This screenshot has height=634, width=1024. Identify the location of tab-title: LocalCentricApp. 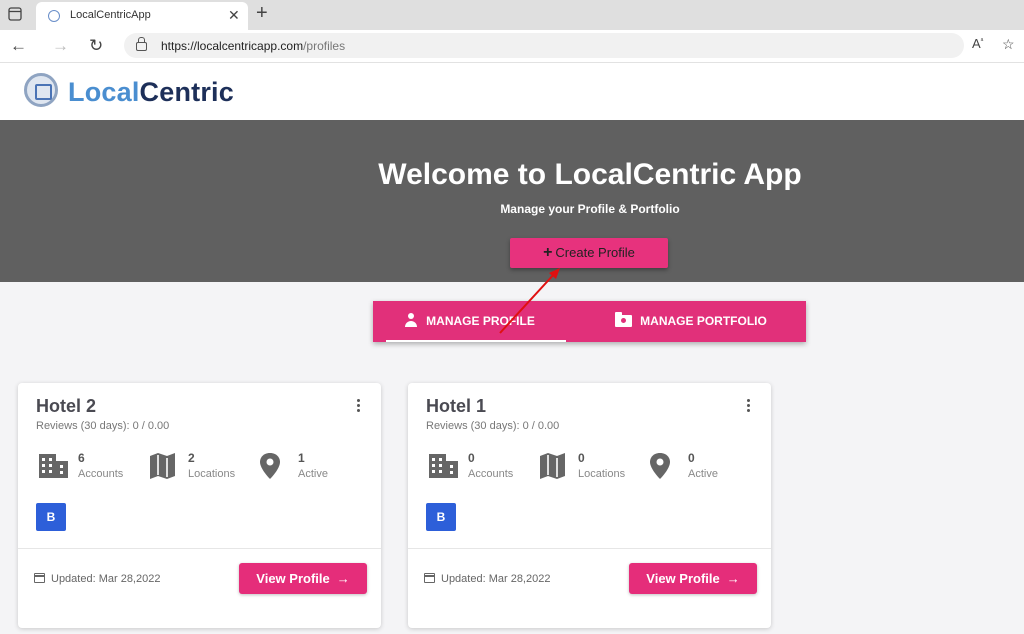
(110, 15).